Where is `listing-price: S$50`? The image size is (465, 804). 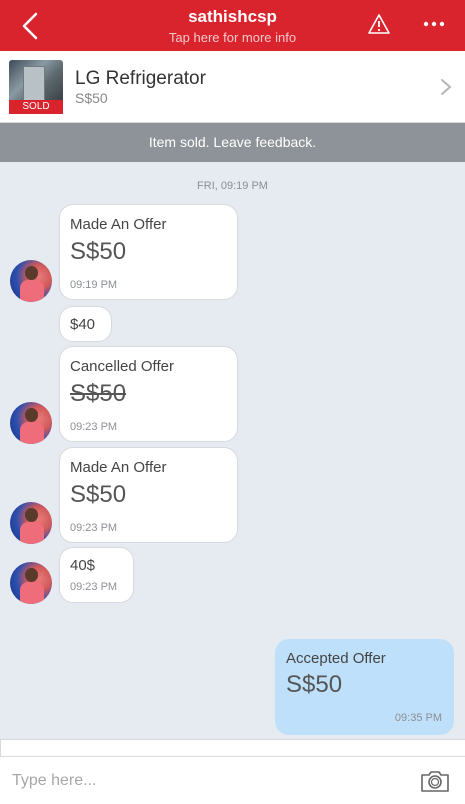
listing-price: S$50 is located at coordinates (91, 98).